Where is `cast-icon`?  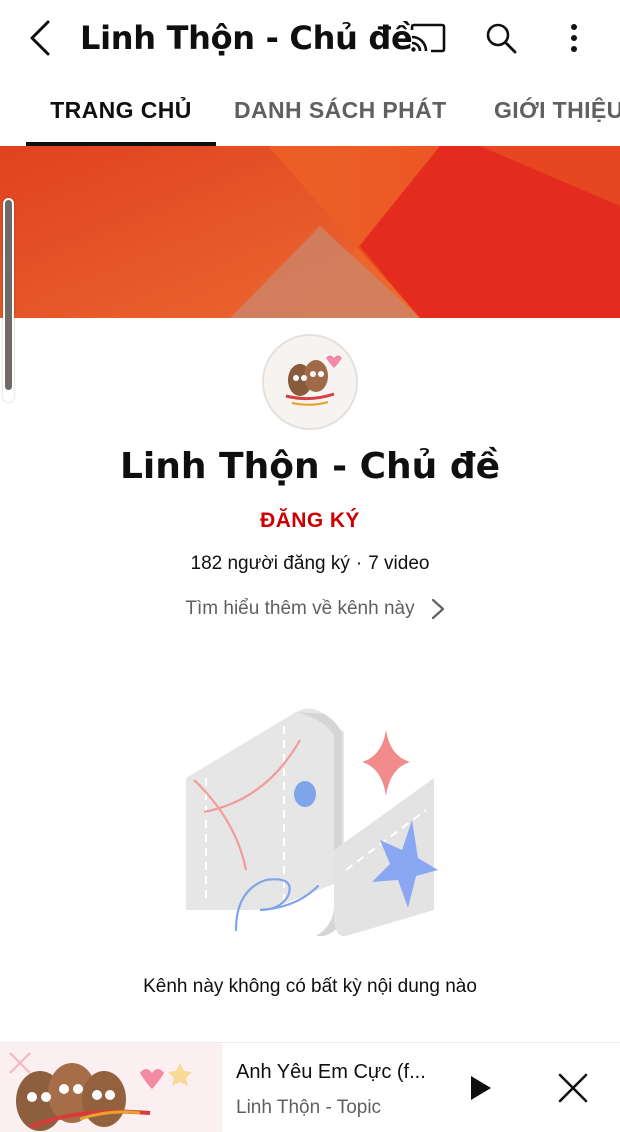
cast-icon is located at coordinates (428, 38).